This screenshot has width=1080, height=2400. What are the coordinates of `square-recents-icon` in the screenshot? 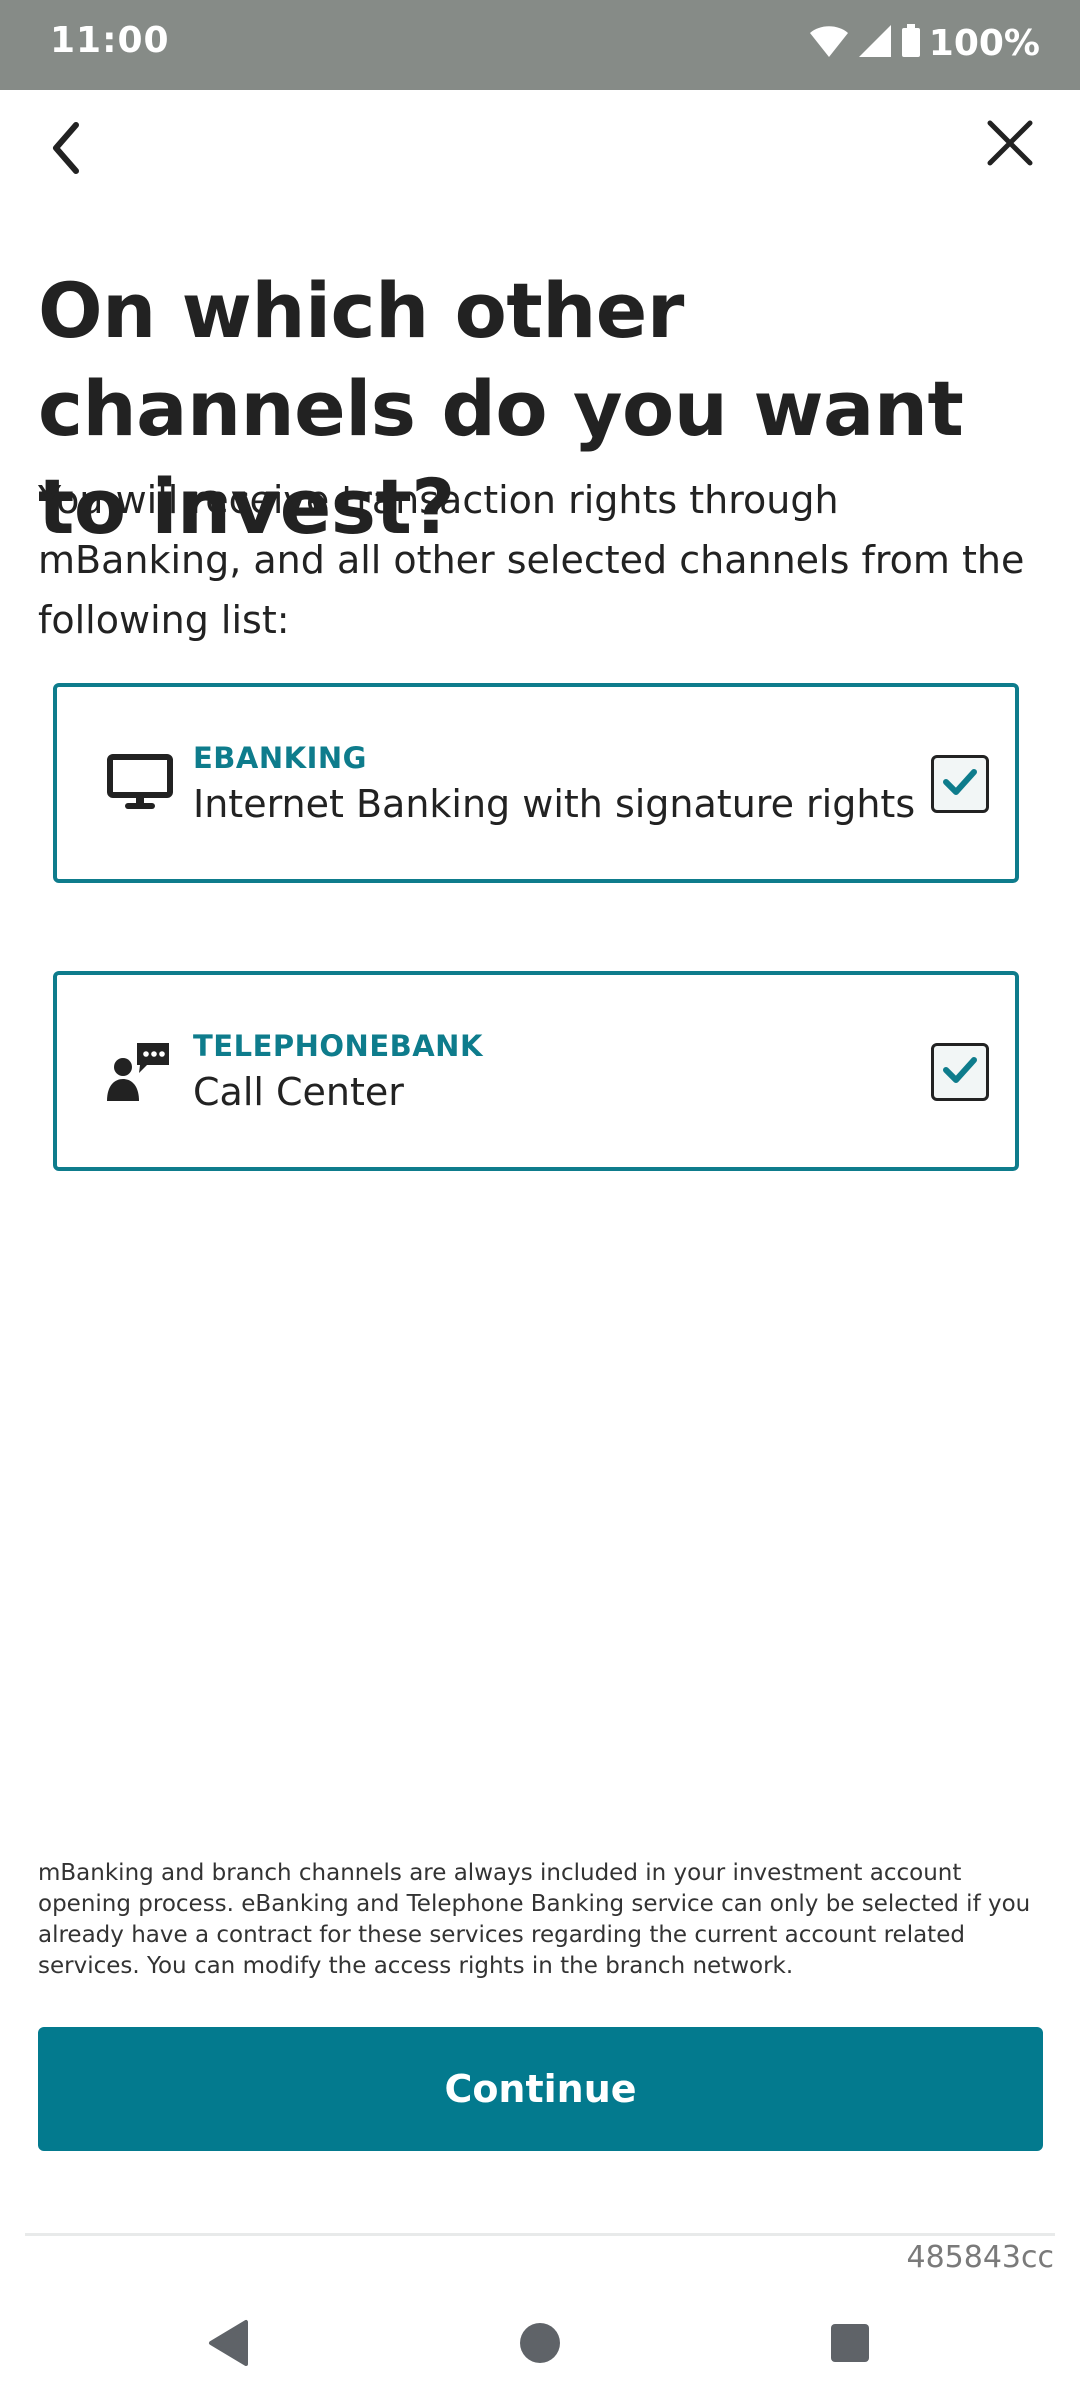 It's located at (850, 2345).